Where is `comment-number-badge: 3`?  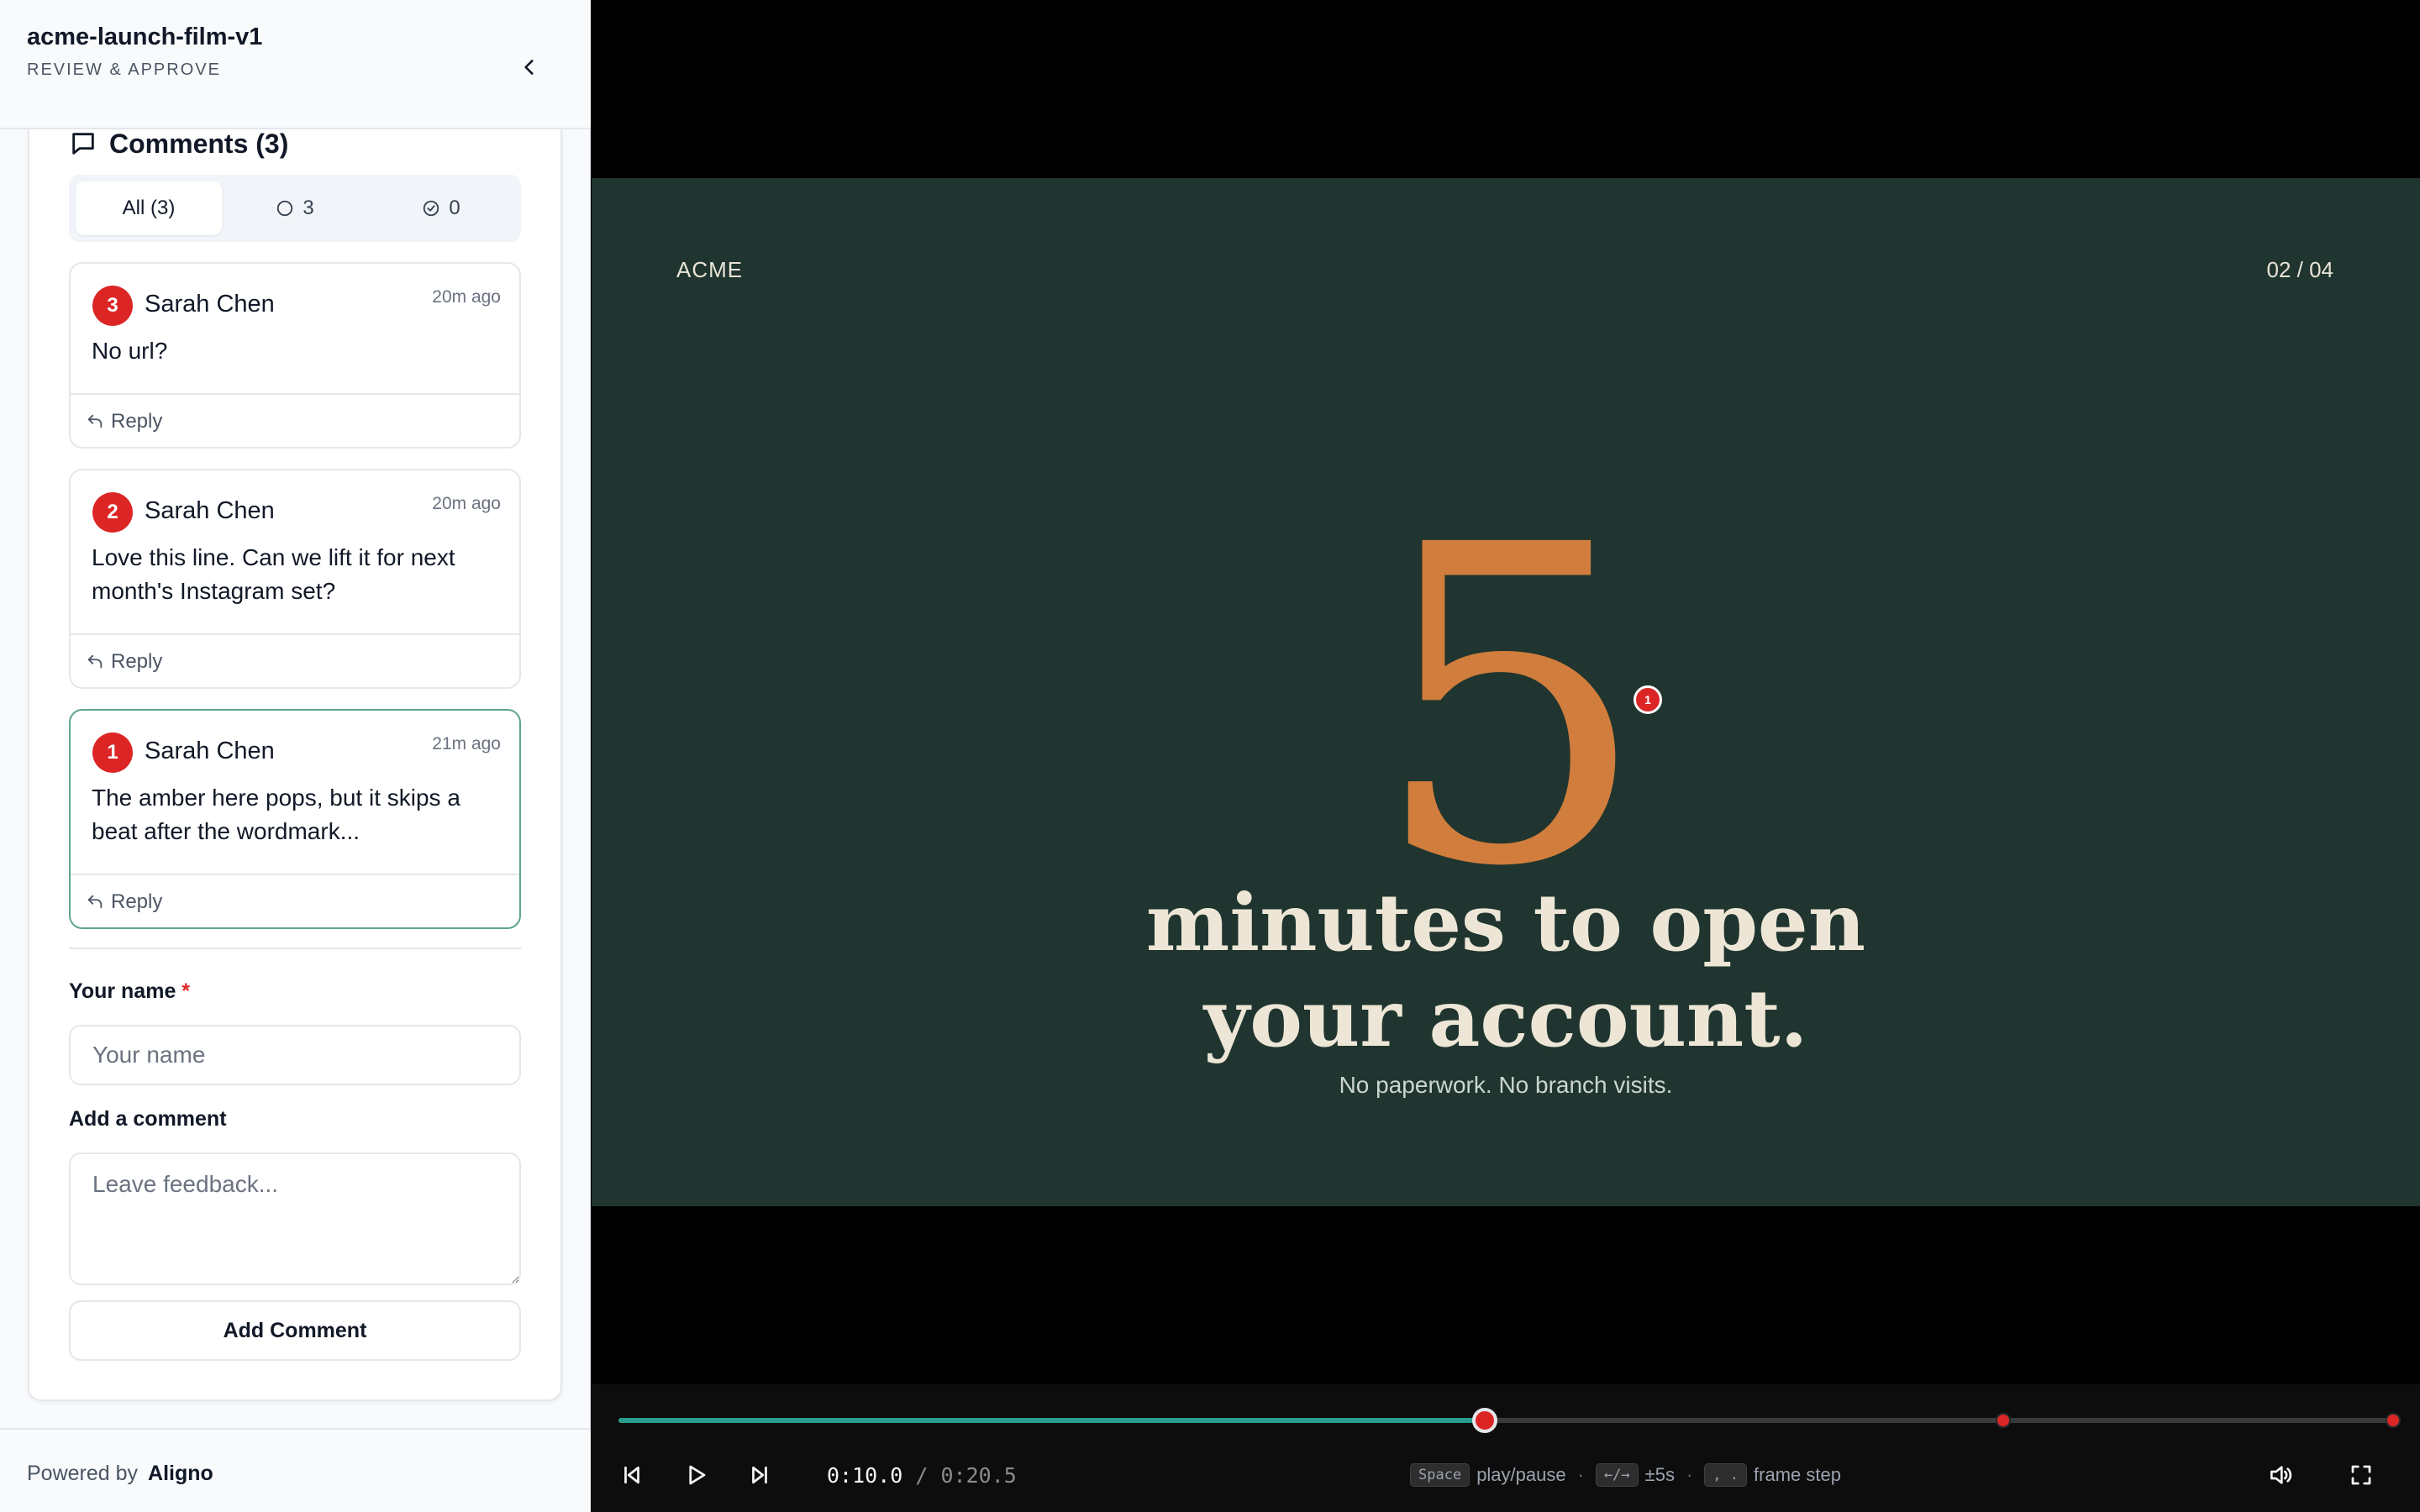 comment-number-badge: 3 is located at coordinates (113, 306).